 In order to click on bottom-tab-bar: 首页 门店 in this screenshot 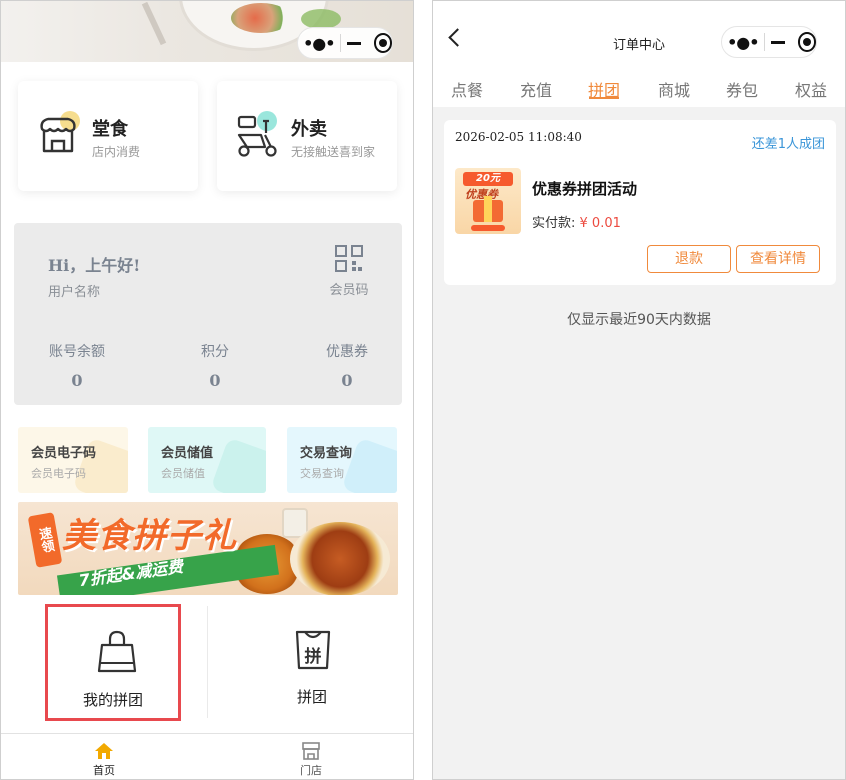, I will do `click(207, 756)`.